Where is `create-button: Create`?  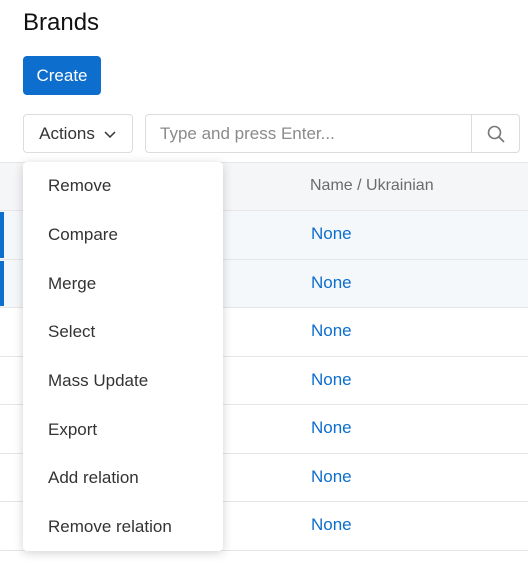 create-button: Create is located at coordinates (62, 75).